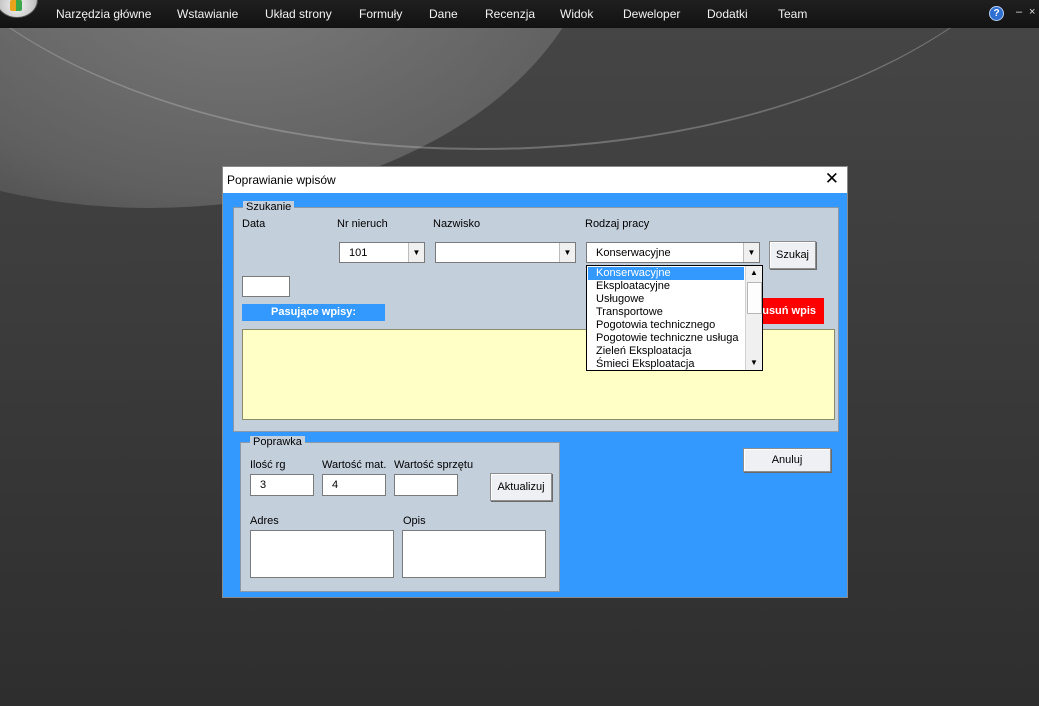 The width and height of the screenshot is (1039, 706). I want to click on menu-page-layout: Układ strony, so click(298, 14).